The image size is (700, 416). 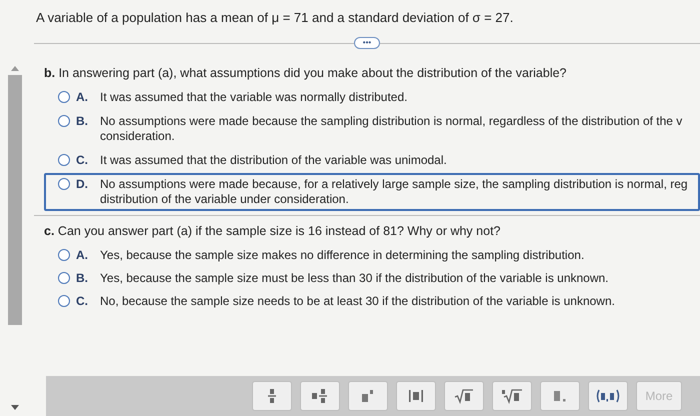 What do you see at coordinates (15, 68) in the screenshot?
I see `scroll-up-icon` at bounding box center [15, 68].